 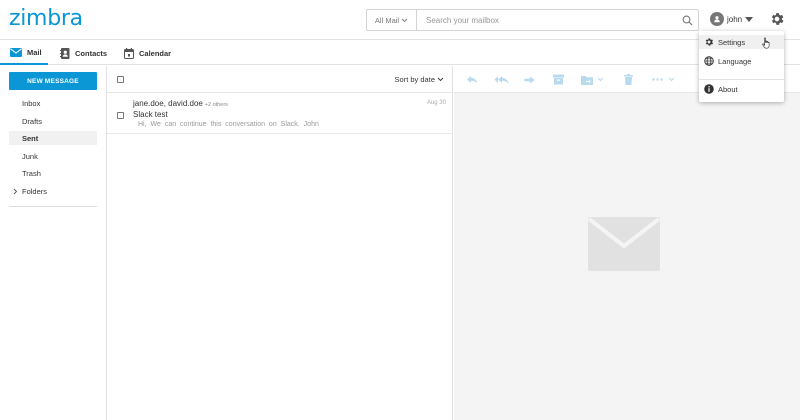 I want to click on move-button, so click(x=592, y=79).